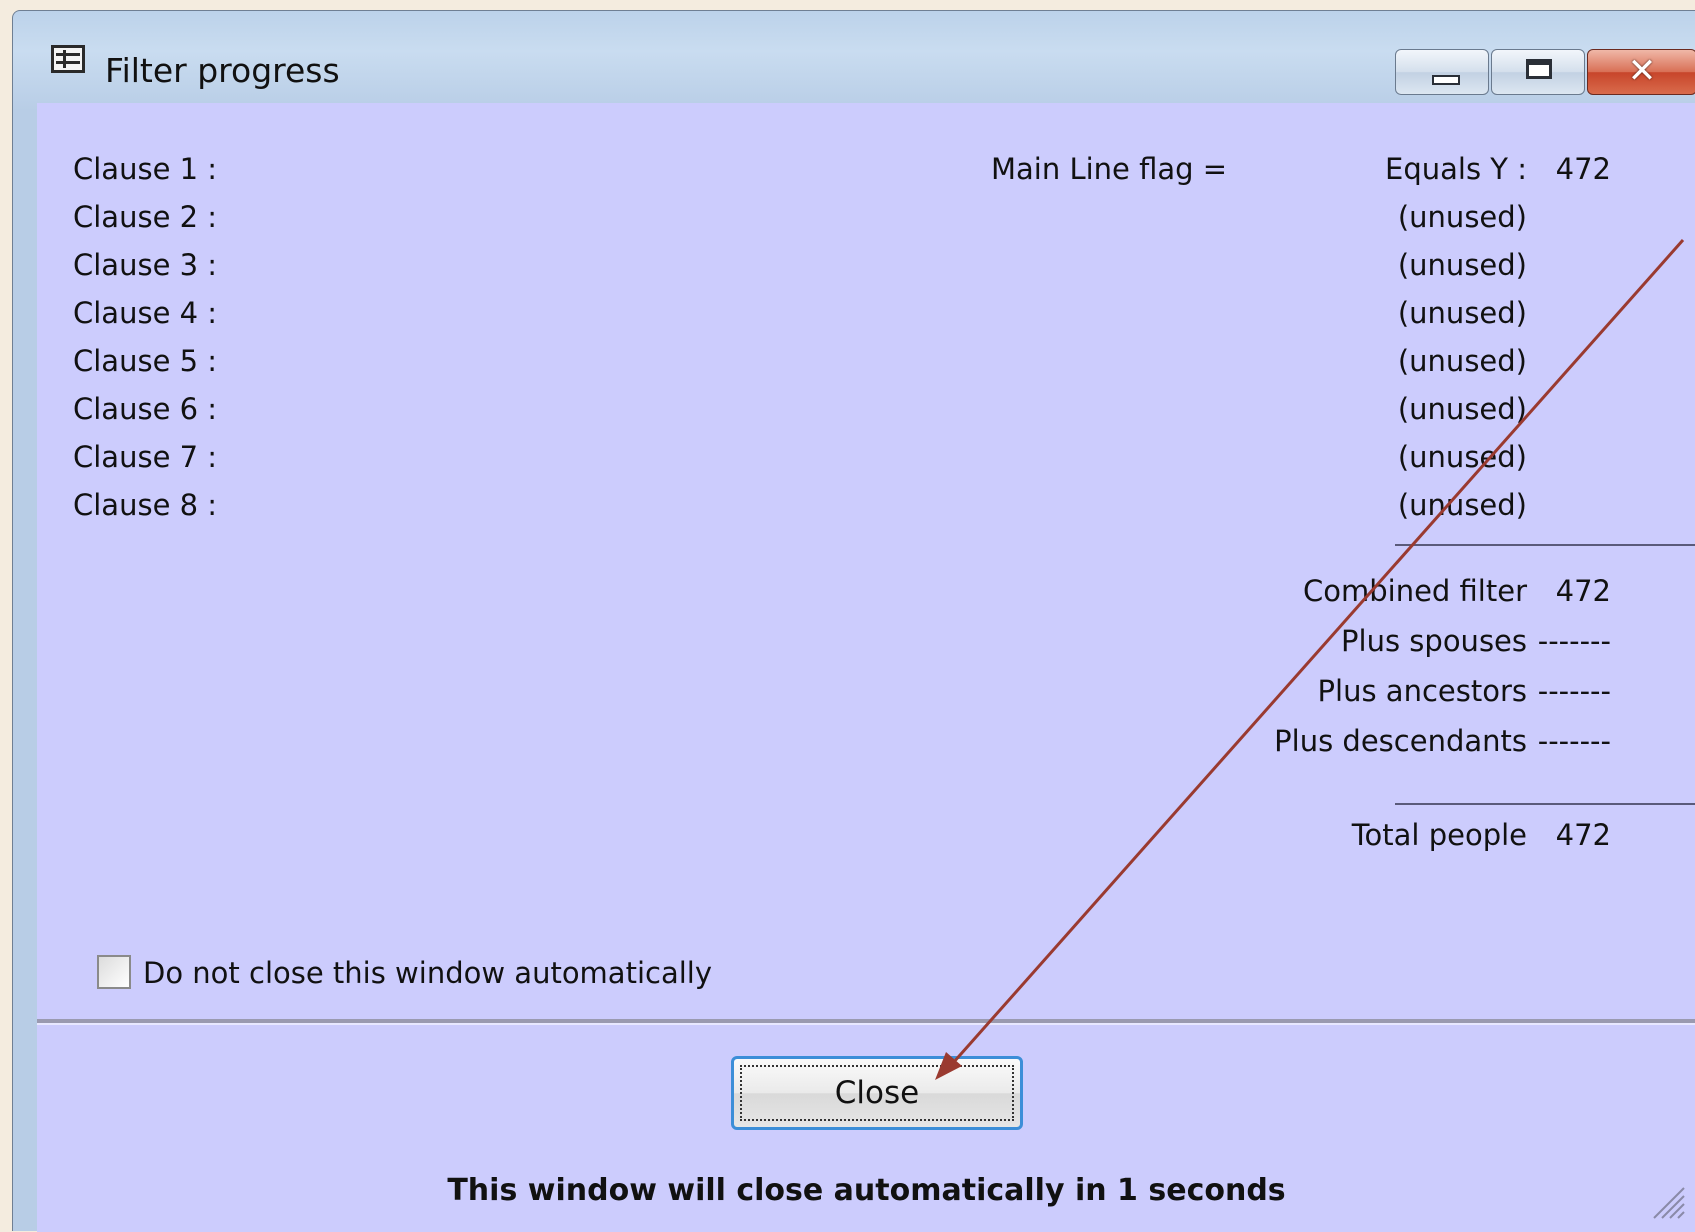 The width and height of the screenshot is (1695, 1232). What do you see at coordinates (1574, 741) in the screenshot?
I see `plus-descendants-value: -------` at bounding box center [1574, 741].